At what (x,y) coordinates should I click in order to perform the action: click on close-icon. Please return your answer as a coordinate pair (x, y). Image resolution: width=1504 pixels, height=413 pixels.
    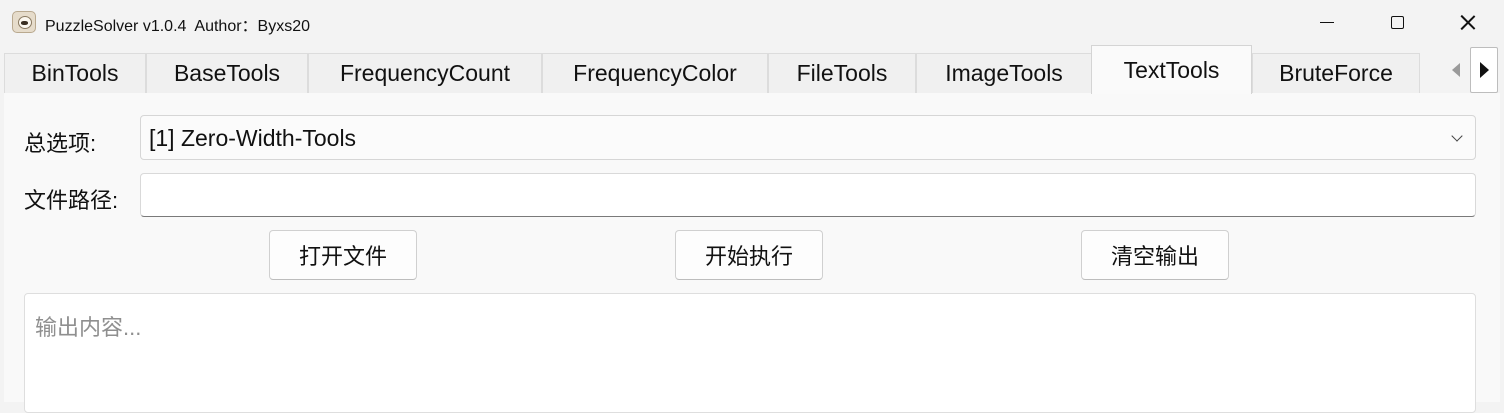
    Looking at the image, I should click on (1467, 22).